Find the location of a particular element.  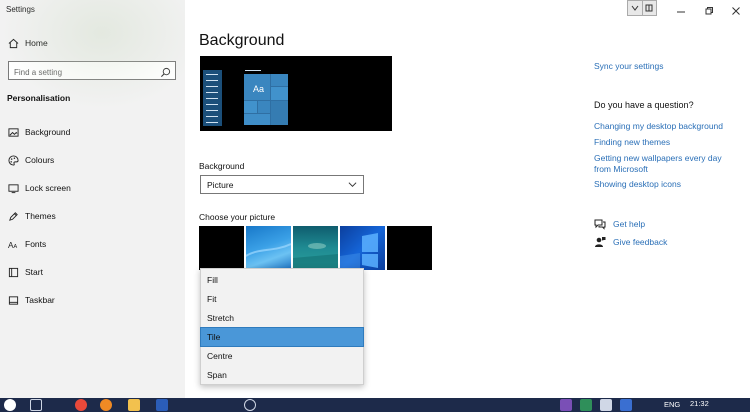

fonts-icon: AA is located at coordinates (13, 244).